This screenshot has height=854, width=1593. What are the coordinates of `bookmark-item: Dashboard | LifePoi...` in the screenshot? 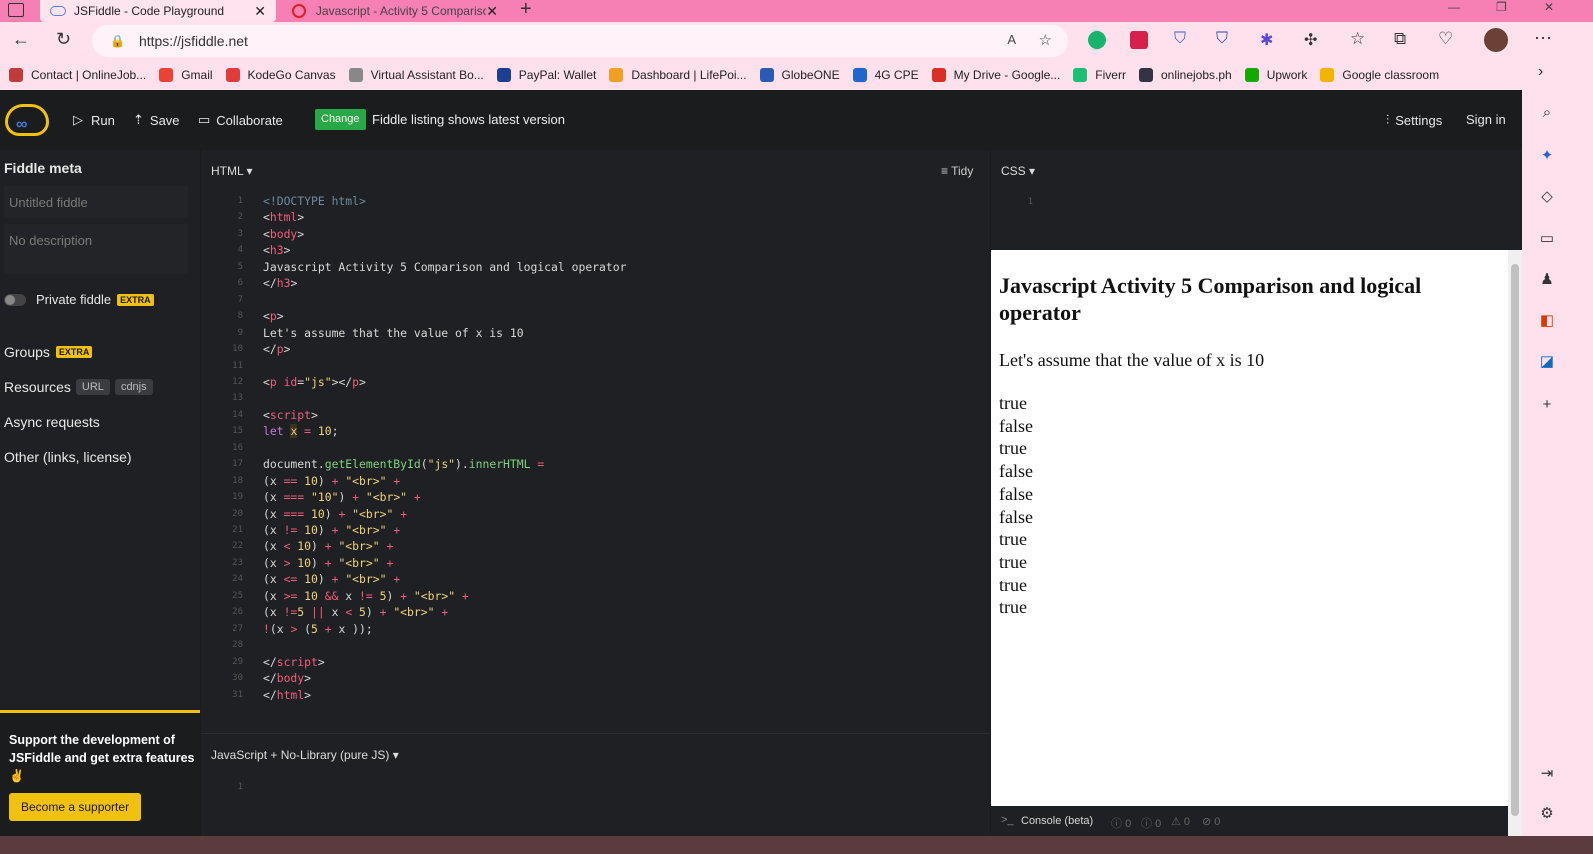 It's located at (678, 75).